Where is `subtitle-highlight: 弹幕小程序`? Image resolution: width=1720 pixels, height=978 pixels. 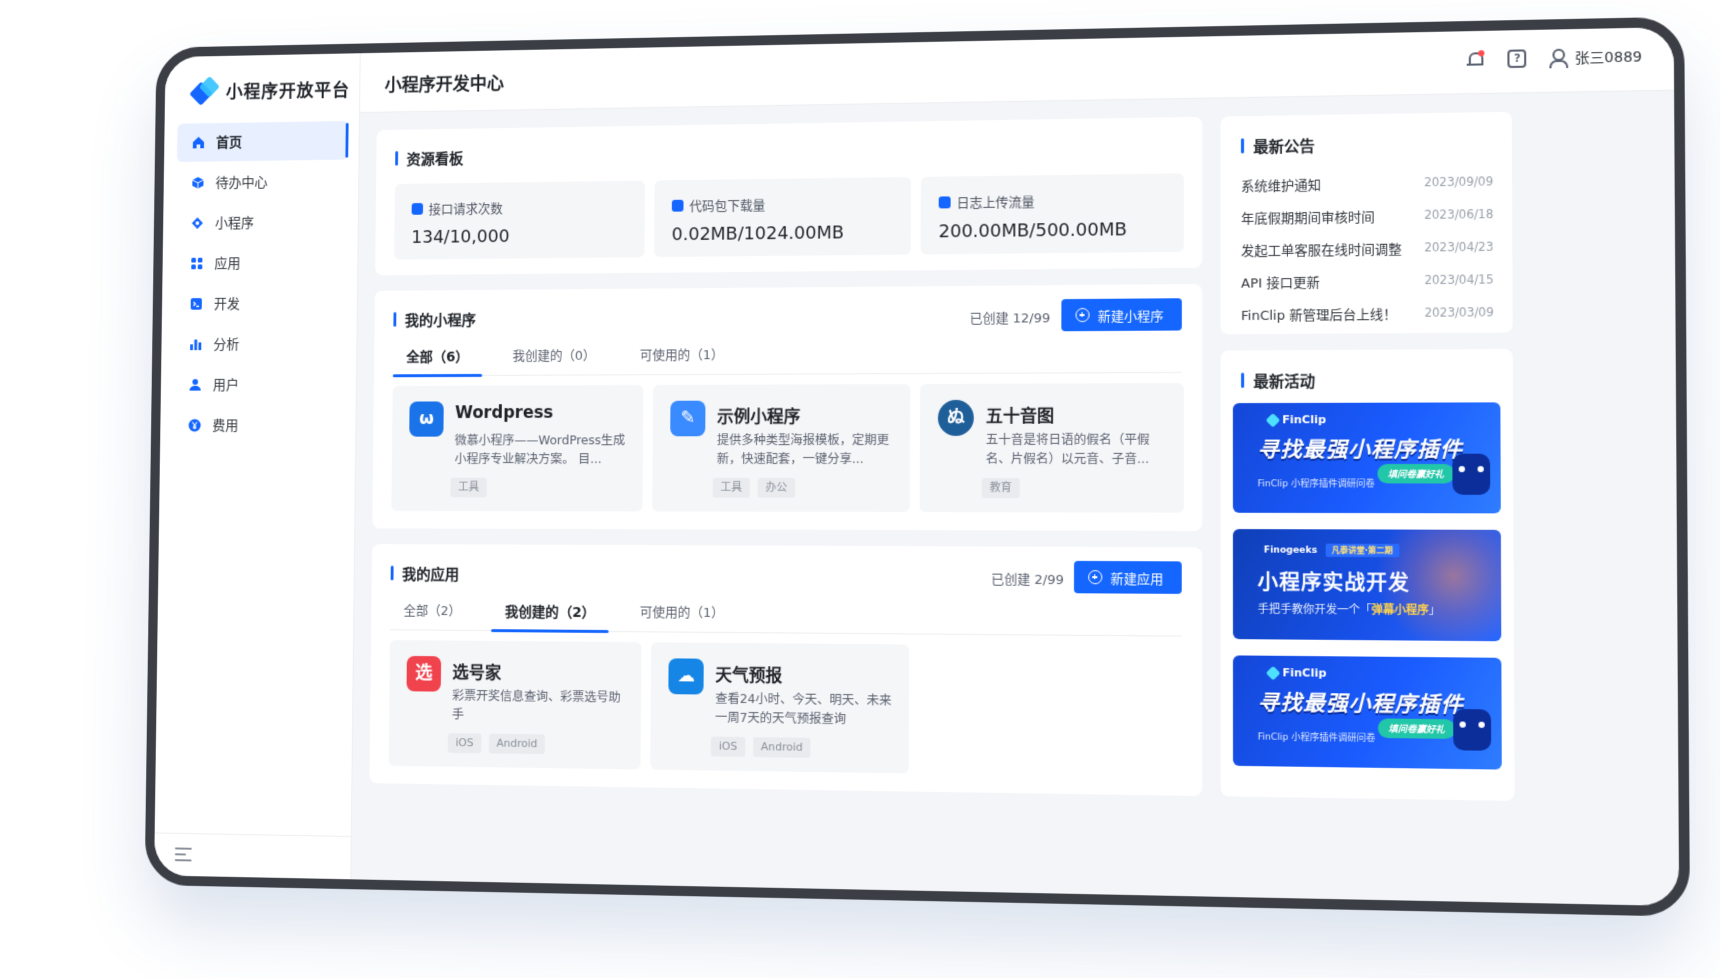 subtitle-highlight: 弹幕小程序 is located at coordinates (1400, 610).